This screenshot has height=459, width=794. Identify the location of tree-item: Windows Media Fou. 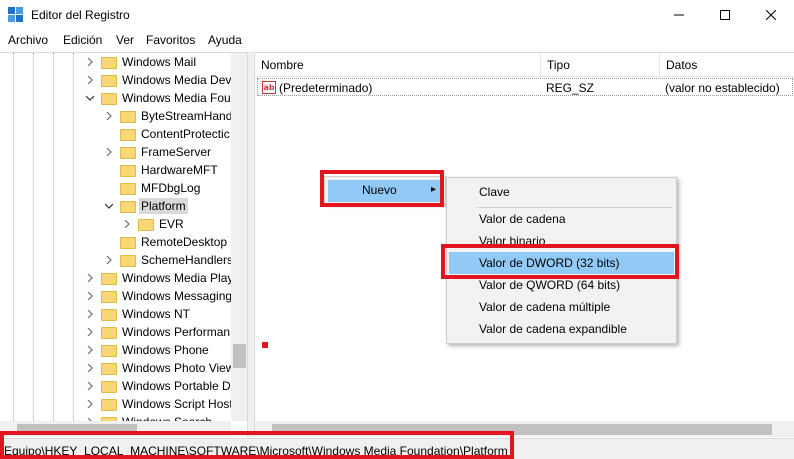
(159, 98).